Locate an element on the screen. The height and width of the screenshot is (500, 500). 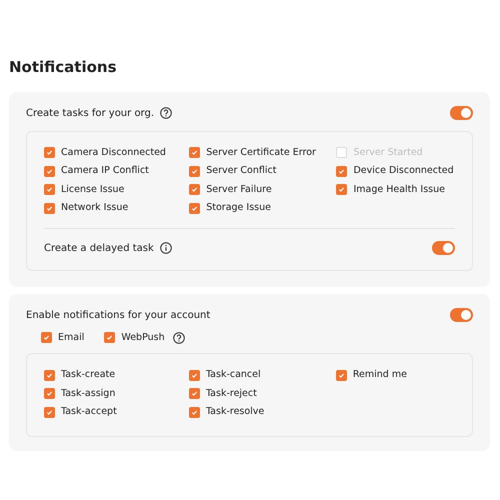
checkbox-label: Email is located at coordinates (71, 337).